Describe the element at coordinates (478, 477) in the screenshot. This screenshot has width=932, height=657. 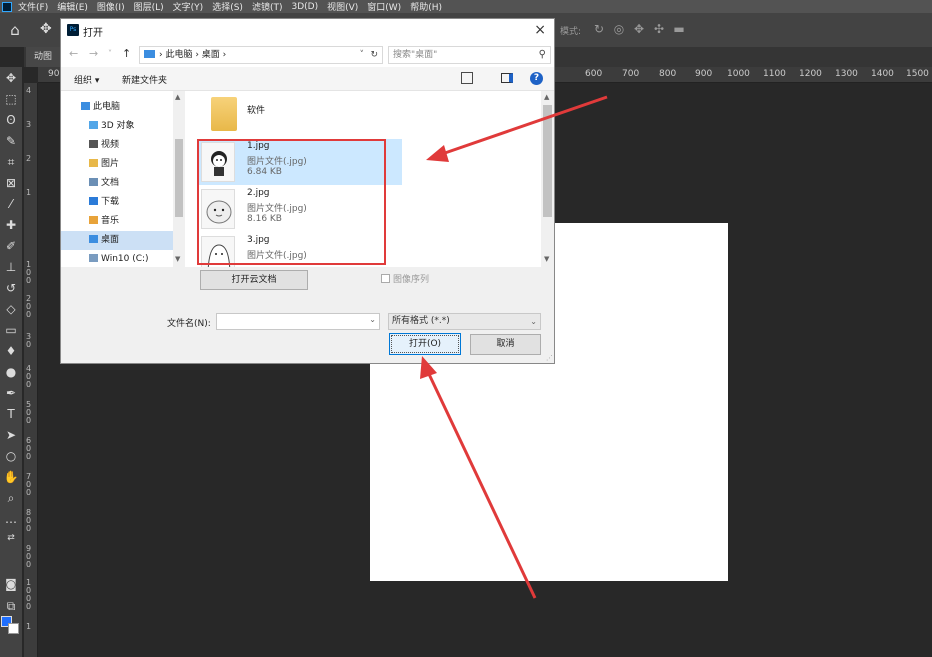
I see `arrow-to-open-button` at that location.